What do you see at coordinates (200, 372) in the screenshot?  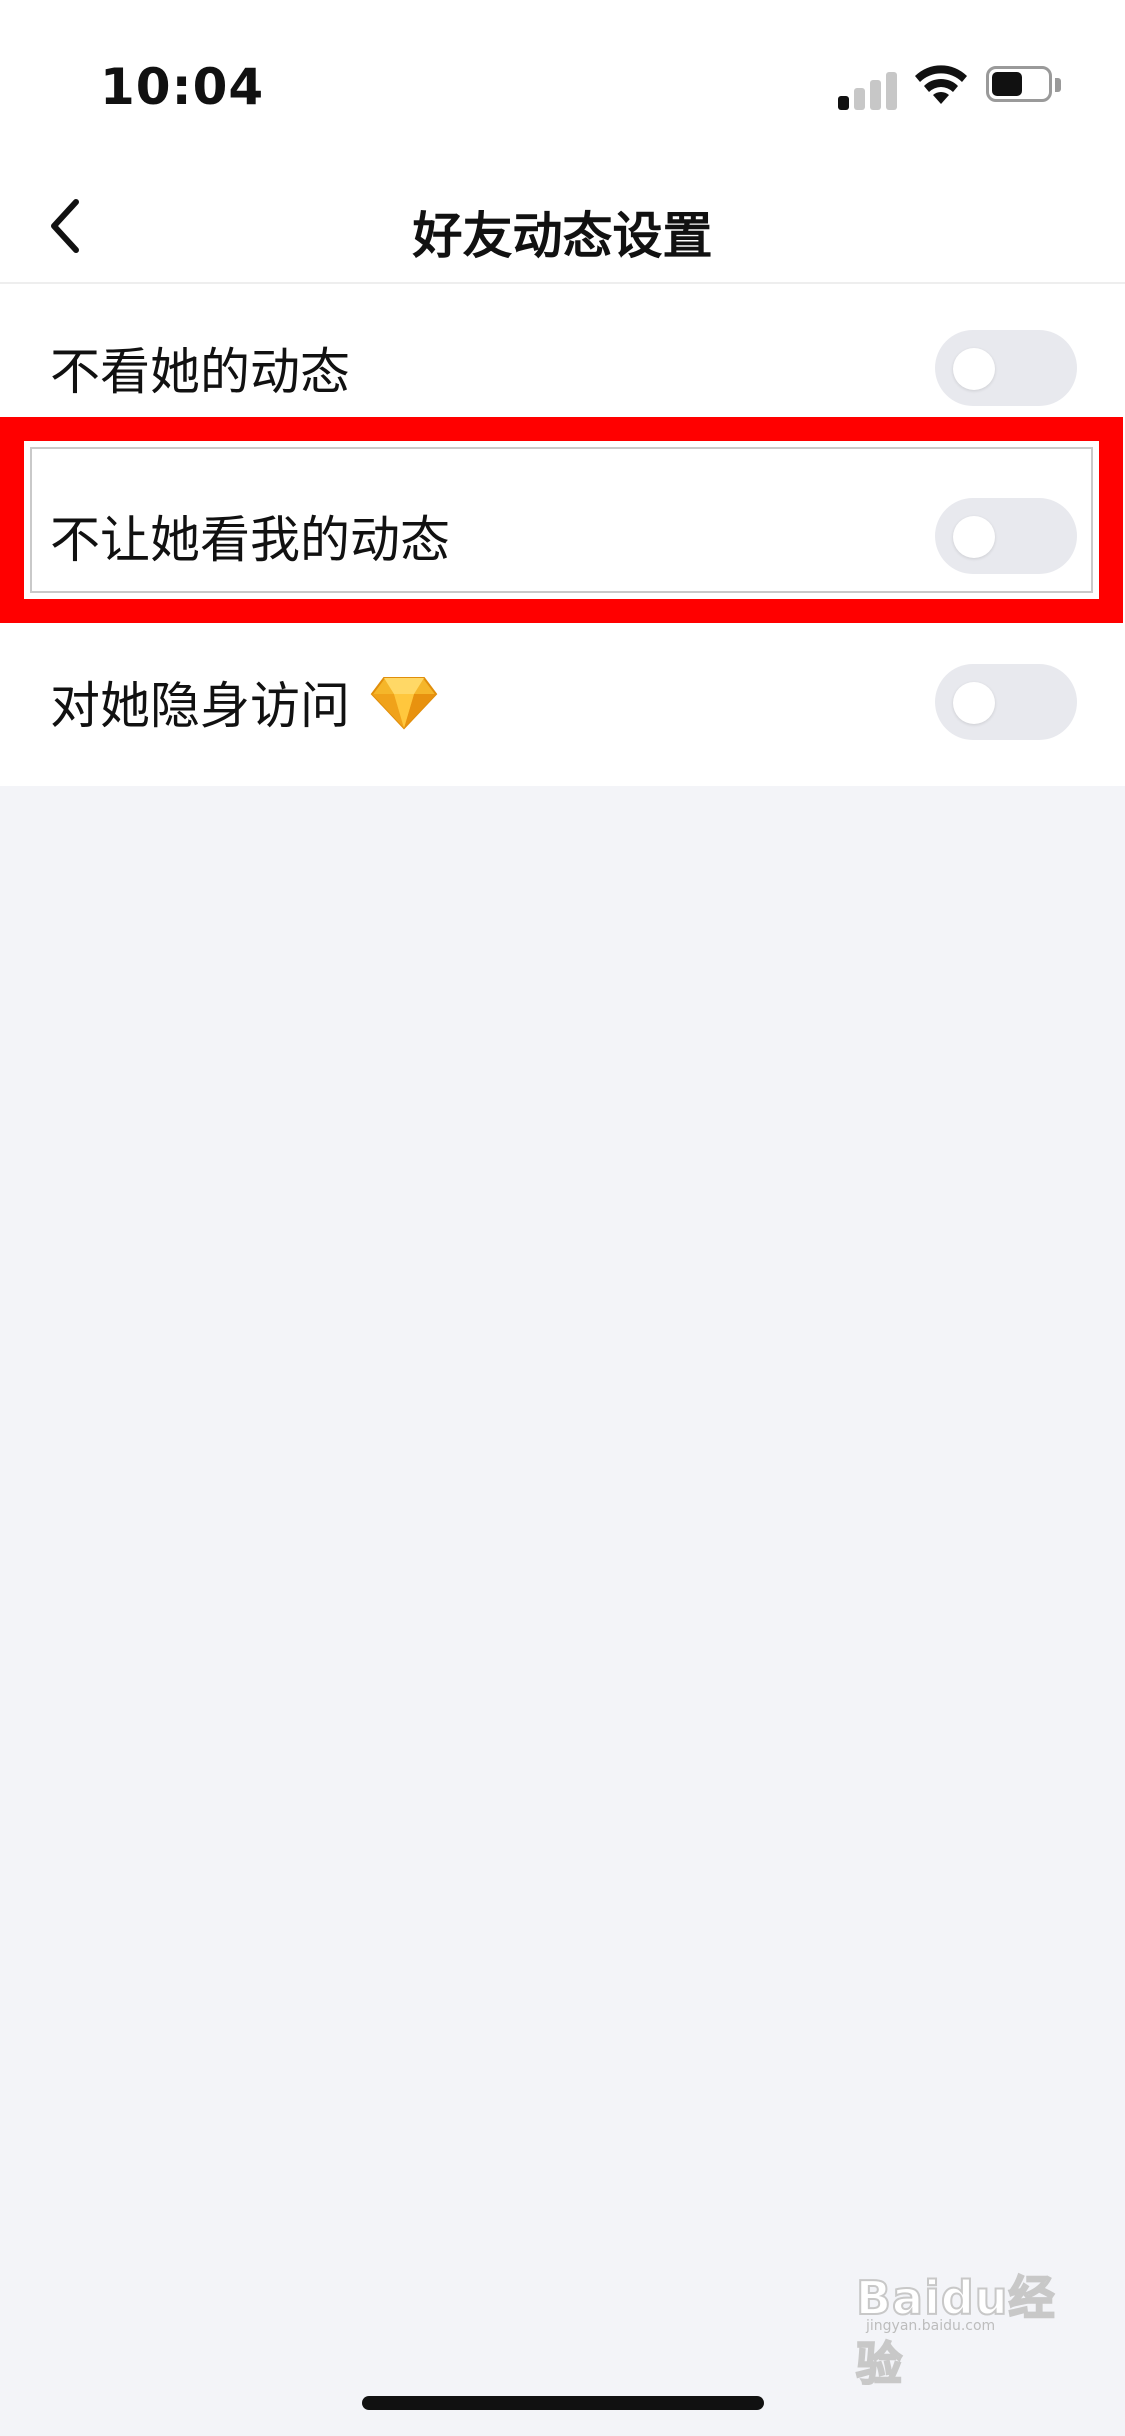 I see `setting-label: 不看她的动态` at bounding box center [200, 372].